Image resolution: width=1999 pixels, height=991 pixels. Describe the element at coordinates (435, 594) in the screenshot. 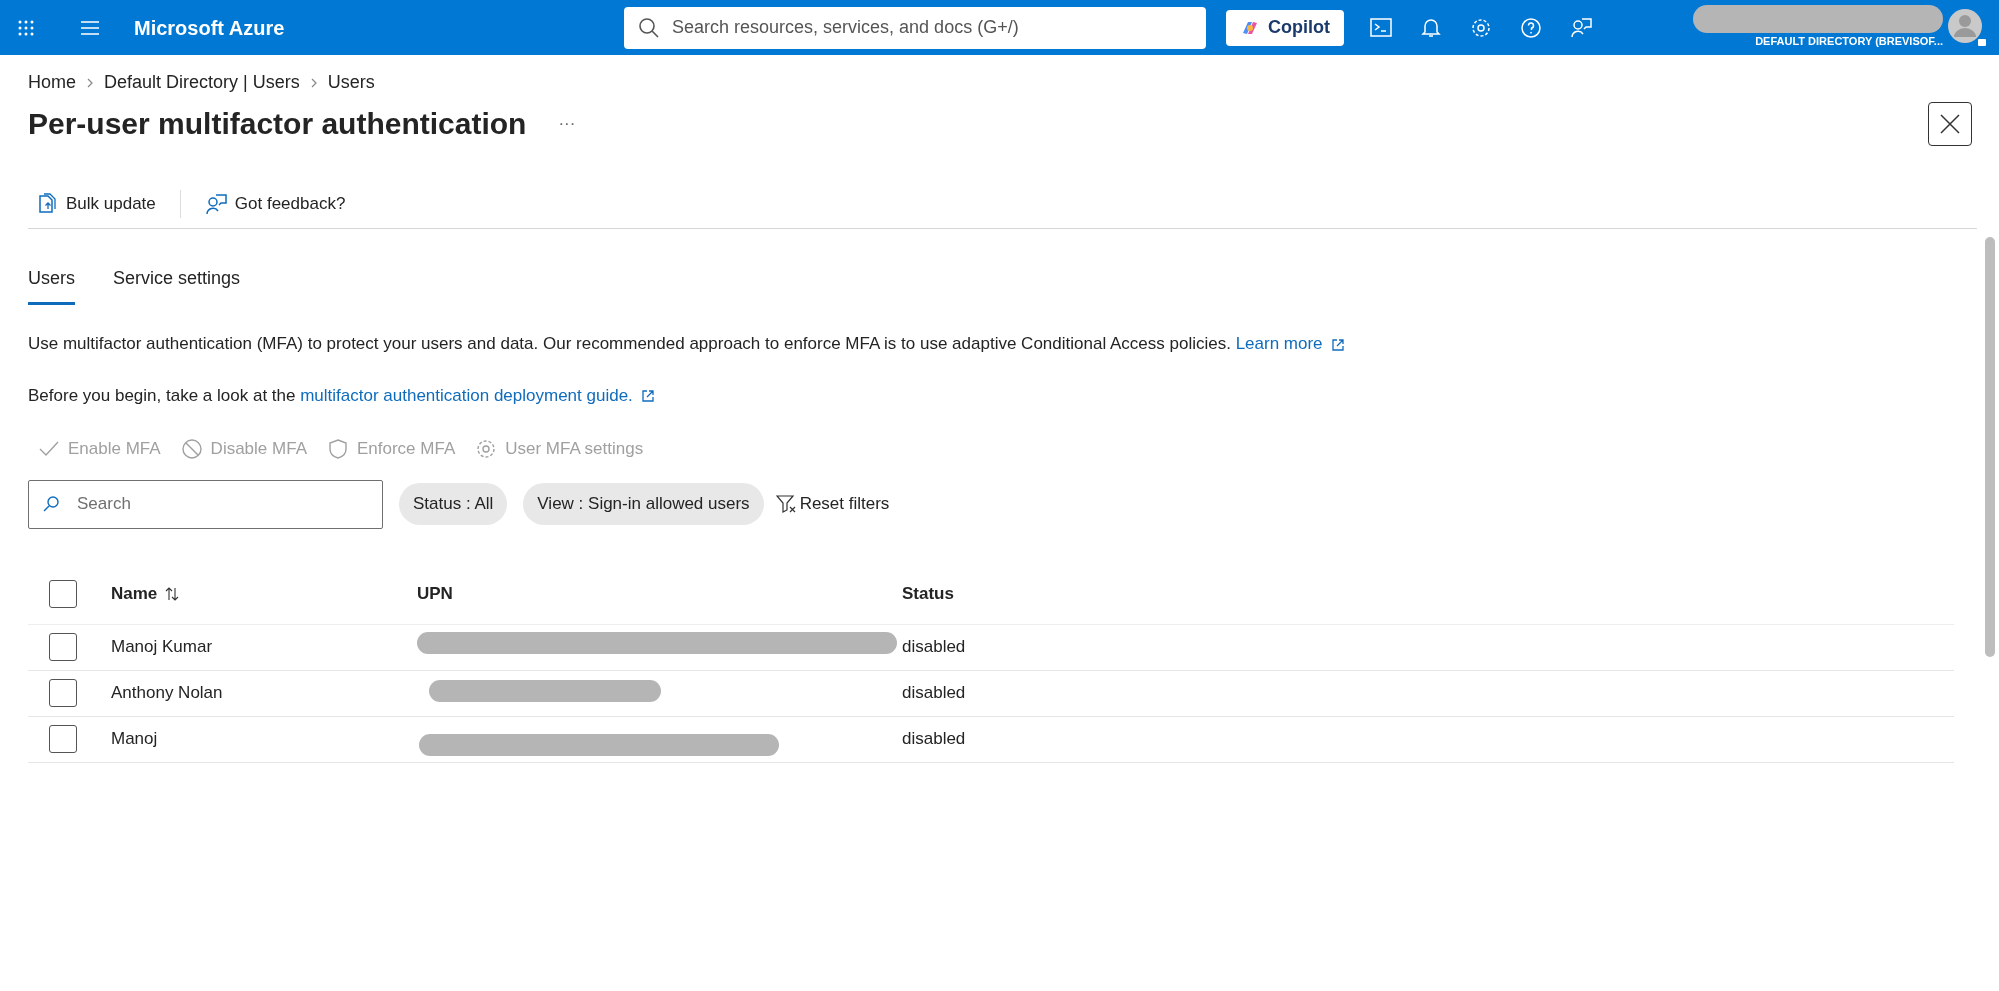

I see `column-header: UPN` at that location.